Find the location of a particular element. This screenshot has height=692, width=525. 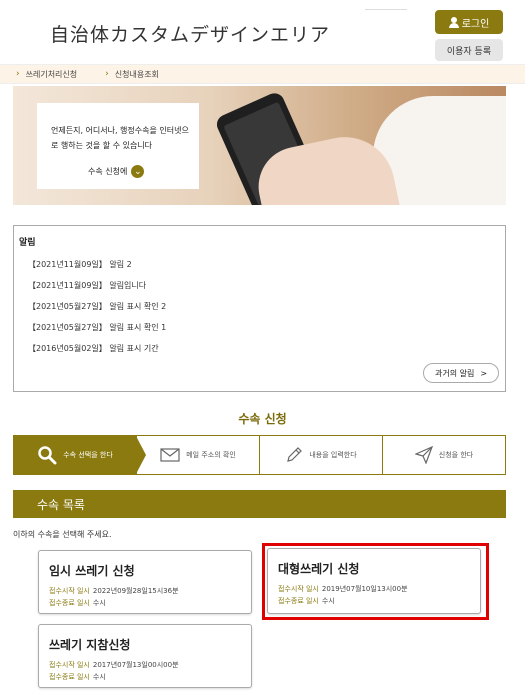

nav-item-label: 쓰레기처리신청 is located at coordinates (51, 74).